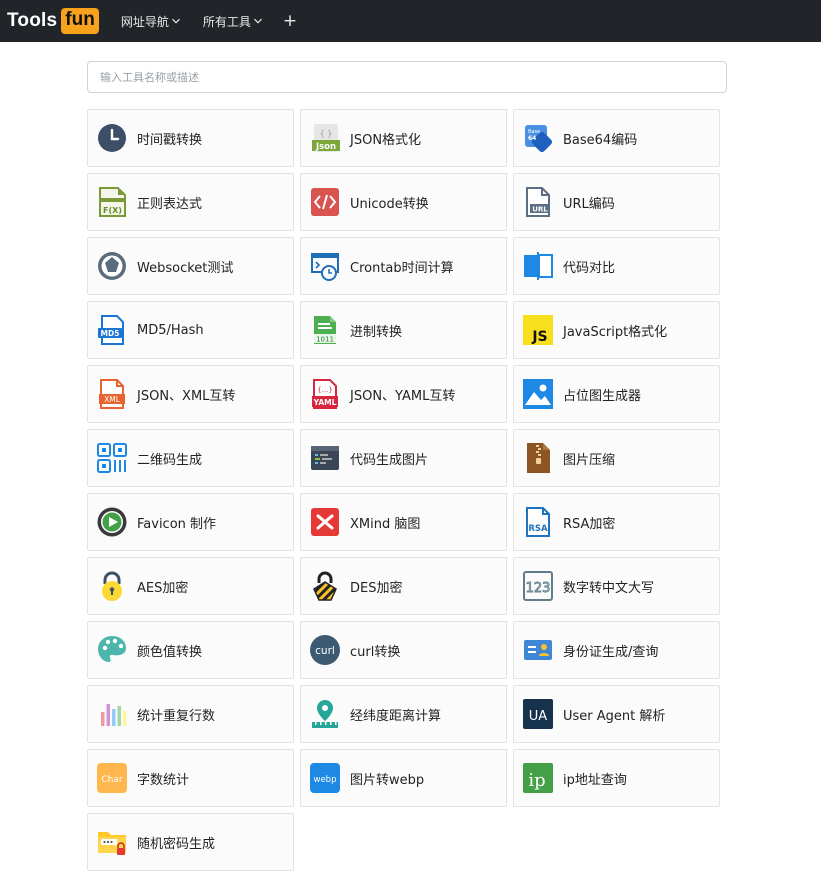 This screenshot has width=821, height=878. What do you see at coordinates (403, 394) in the screenshot?
I see `tool-card-json-yaml: {...} YAML JSON、YAML互转` at bounding box center [403, 394].